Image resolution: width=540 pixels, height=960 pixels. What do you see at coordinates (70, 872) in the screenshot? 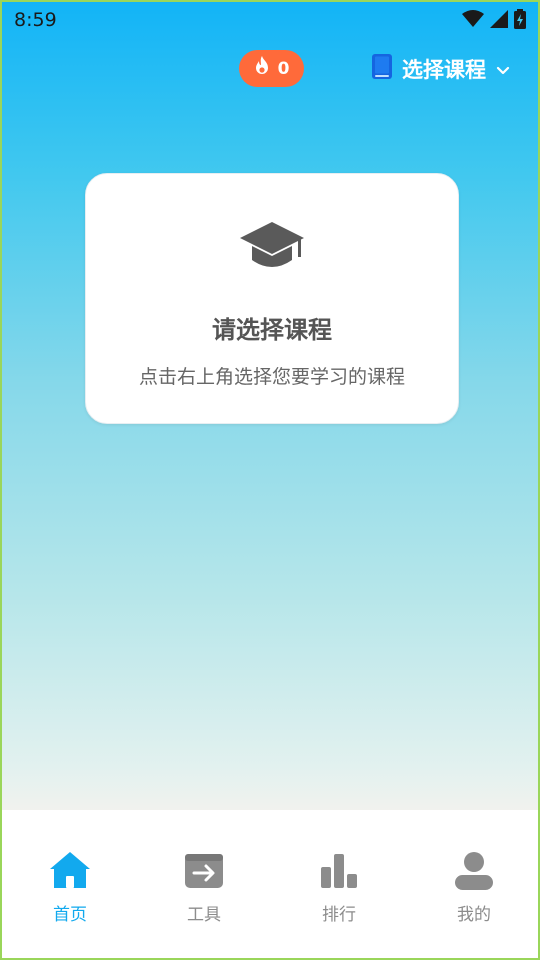
I see `home-icon` at bounding box center [70, 872].